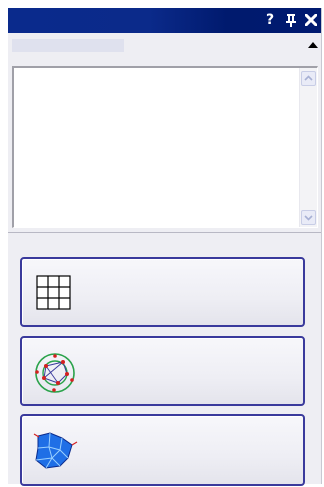 The image size is (324, 487). What do you see at coordinates (313, 45) in the screenshot?
I see `collapse-arrow-icon` at bounding box center [313, 45].